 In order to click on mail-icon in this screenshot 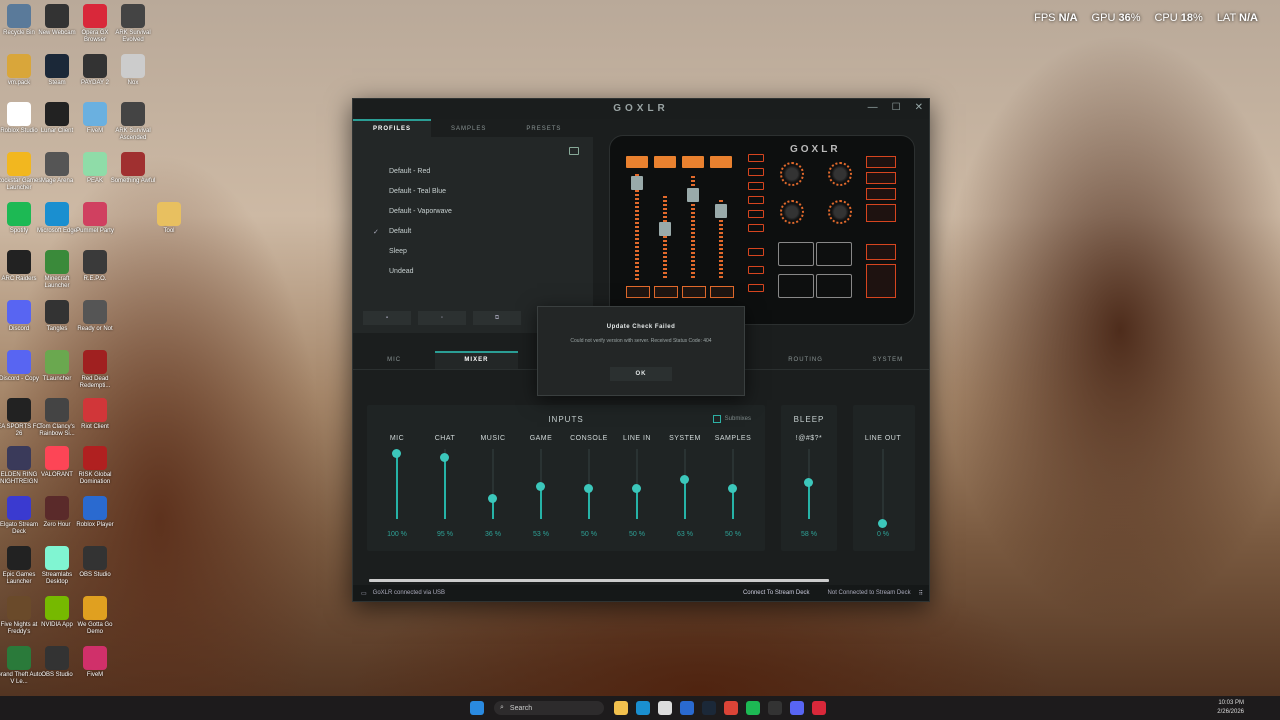, I will do `click(687, 708)`.